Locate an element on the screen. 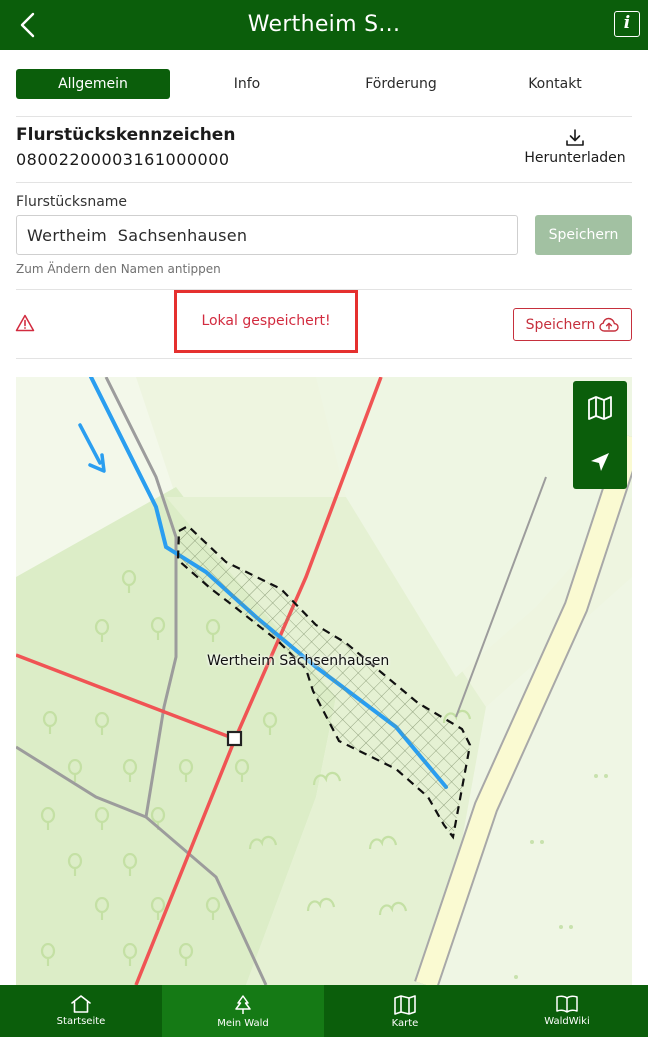 Image resolution: width=648 pixels, height=1037 pixels. nav-karte: Karte is located at coordinates (405, 1011).